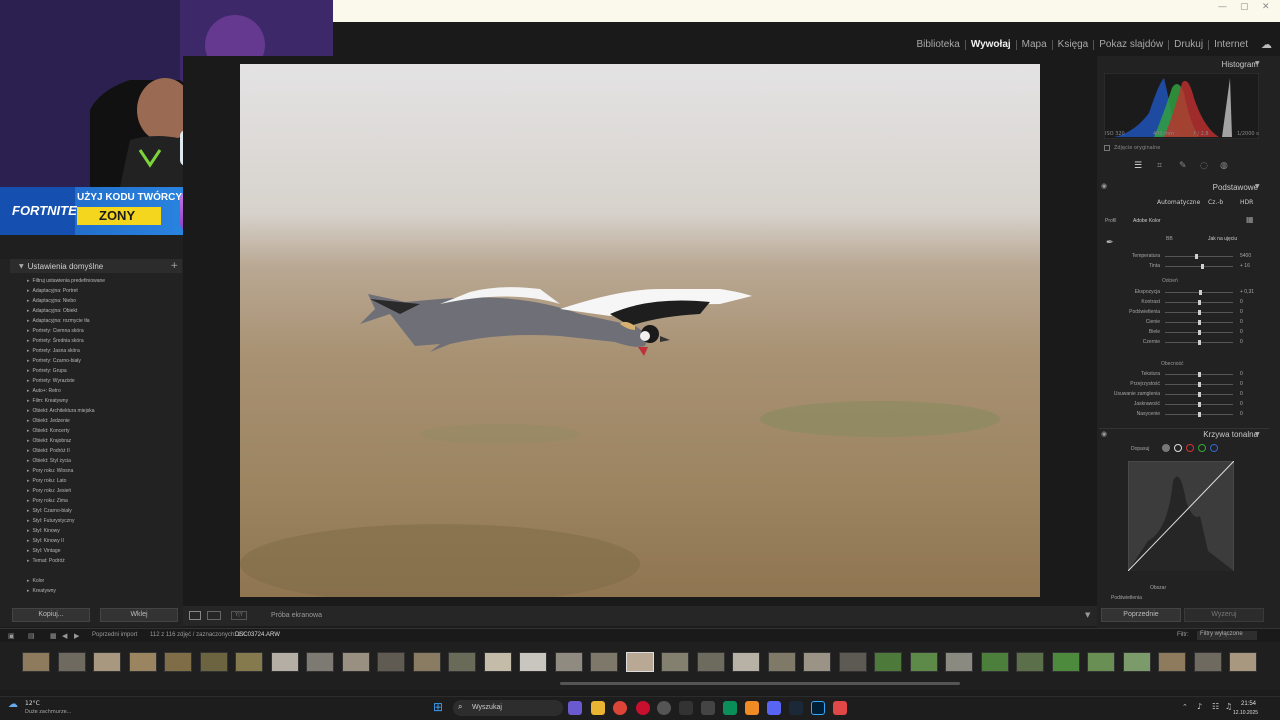  Describe the element at coordinates (52, 311) in the screenshot. I see `preset-item: ▸ Adaptacyjna: Obiekt` at that location.